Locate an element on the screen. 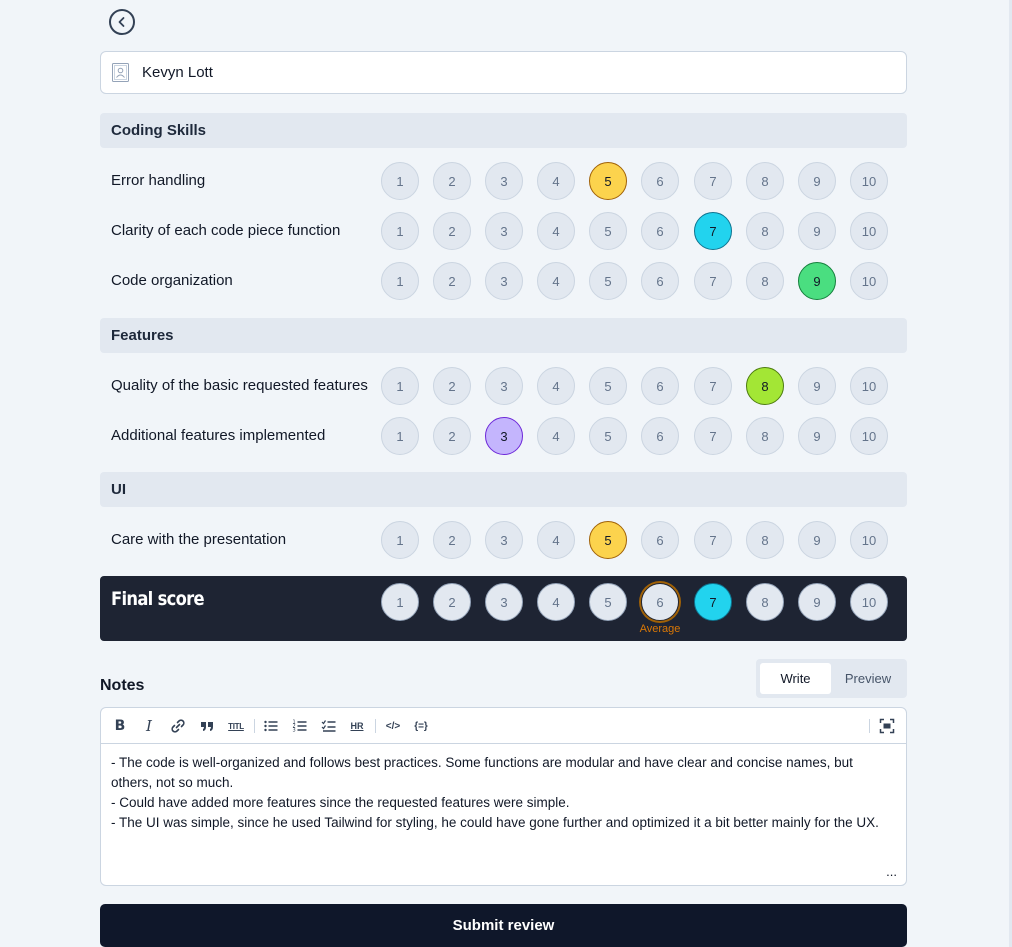 The height and width of the screenshot is (947, 1012). back-button is located at coordinates (122, 22).